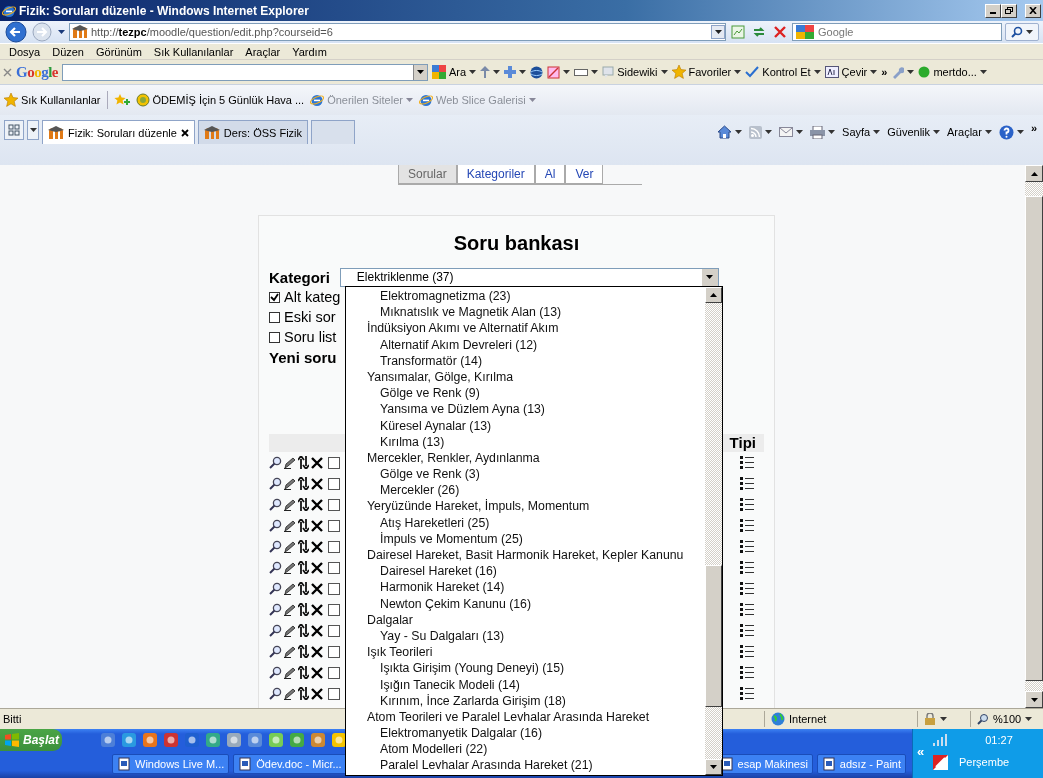  Describe the element at coordinates (884, 72) in the screenshot. I see `more-button: »` at that location.